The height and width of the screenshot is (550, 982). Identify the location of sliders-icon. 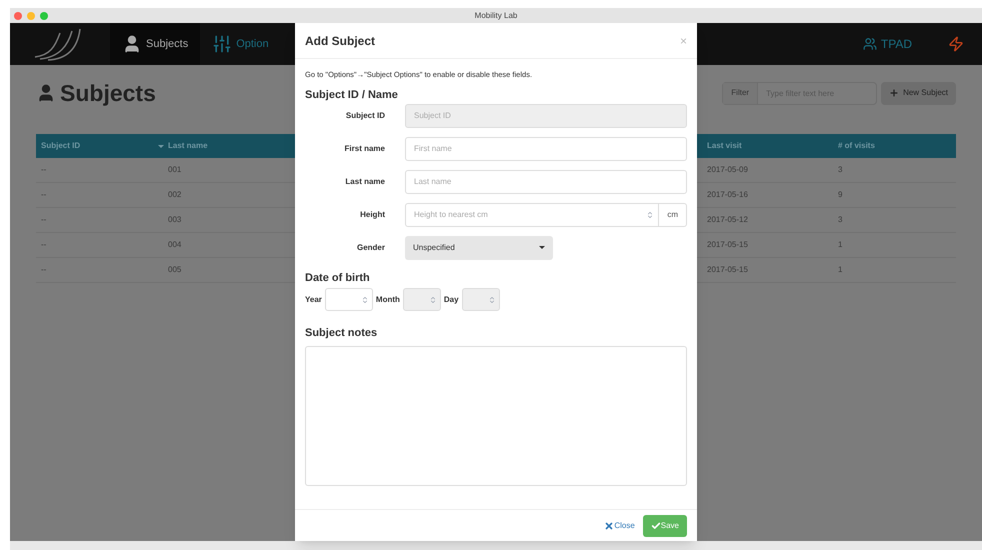
(222, 44).